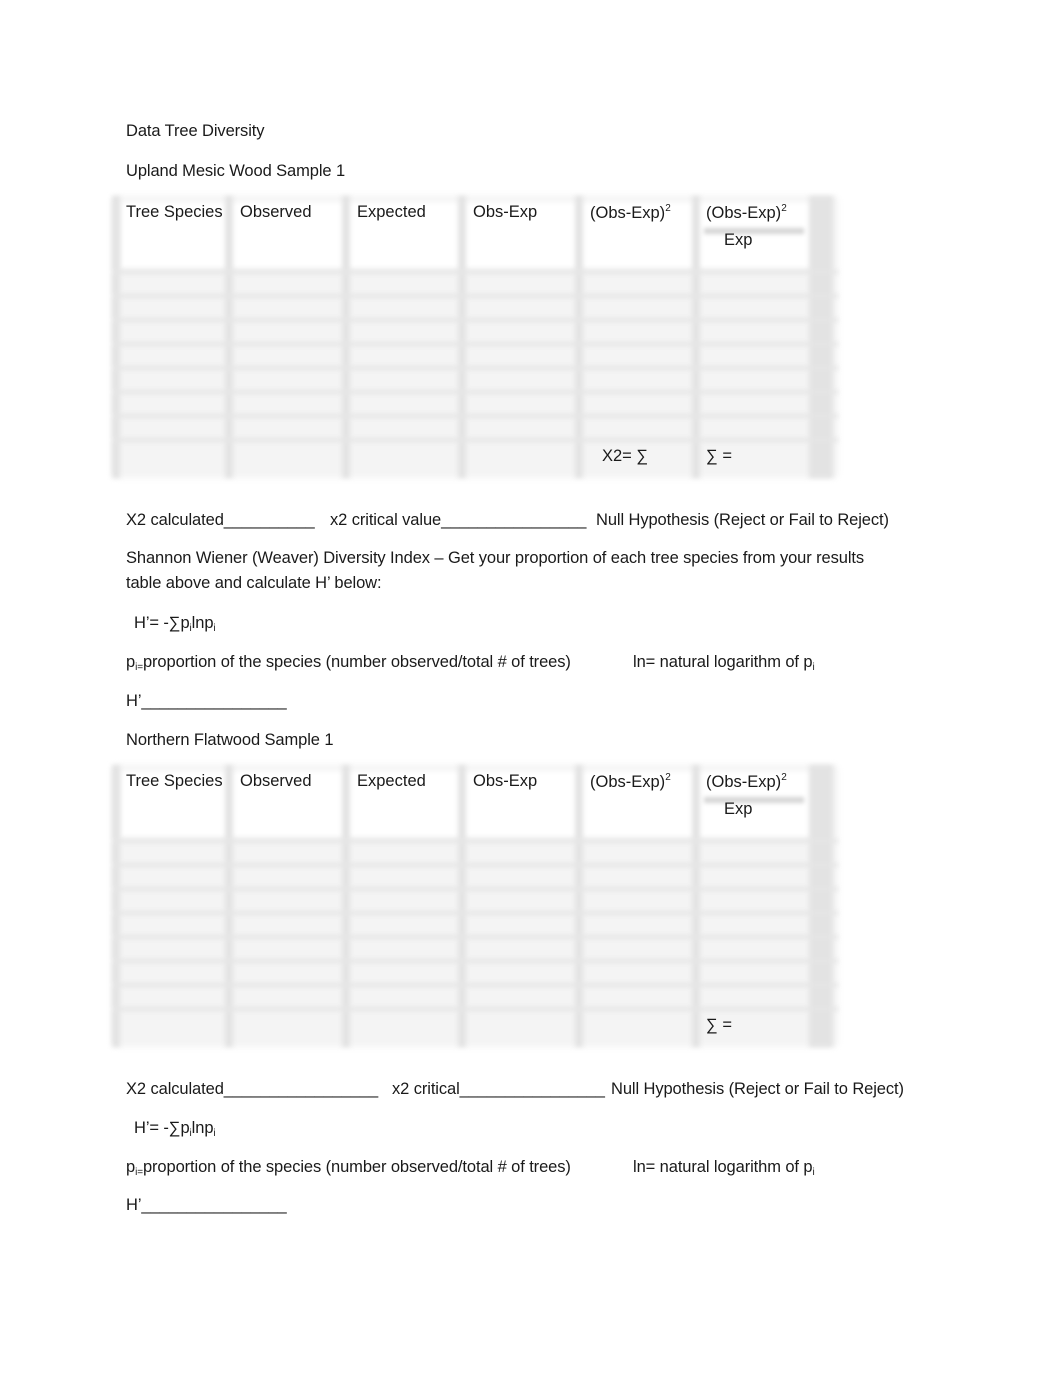 The width and height of the screenshot is (1062, 1377). What do you see at coordinates (458, 520) in the screenshot?
I see `x2-critical-field: x2 critical value________________` at bounding box center [458, 520].